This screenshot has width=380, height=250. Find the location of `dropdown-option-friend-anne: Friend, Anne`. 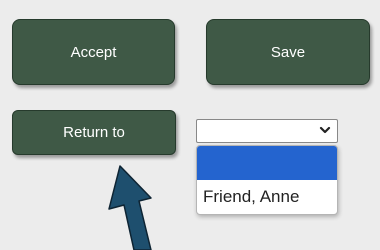

dropdown-option-friend-anne: Friend, Anne is located at coordinates (267, 197).